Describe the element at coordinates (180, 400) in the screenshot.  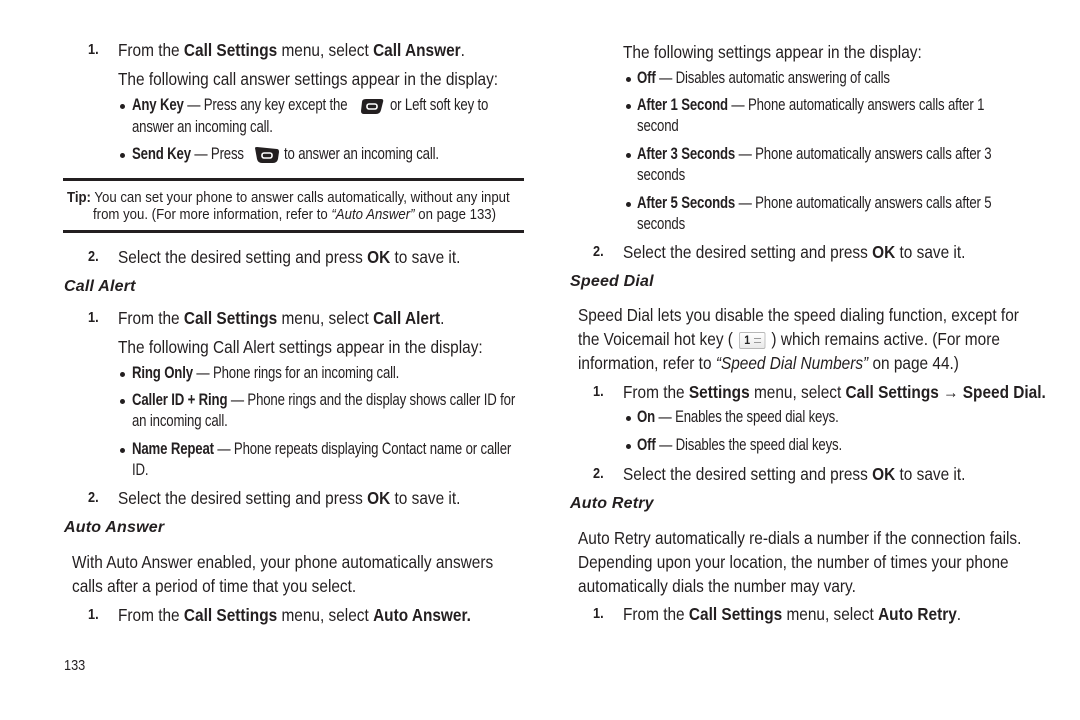
I see `option-term: Caller ID + Ring` at that location.